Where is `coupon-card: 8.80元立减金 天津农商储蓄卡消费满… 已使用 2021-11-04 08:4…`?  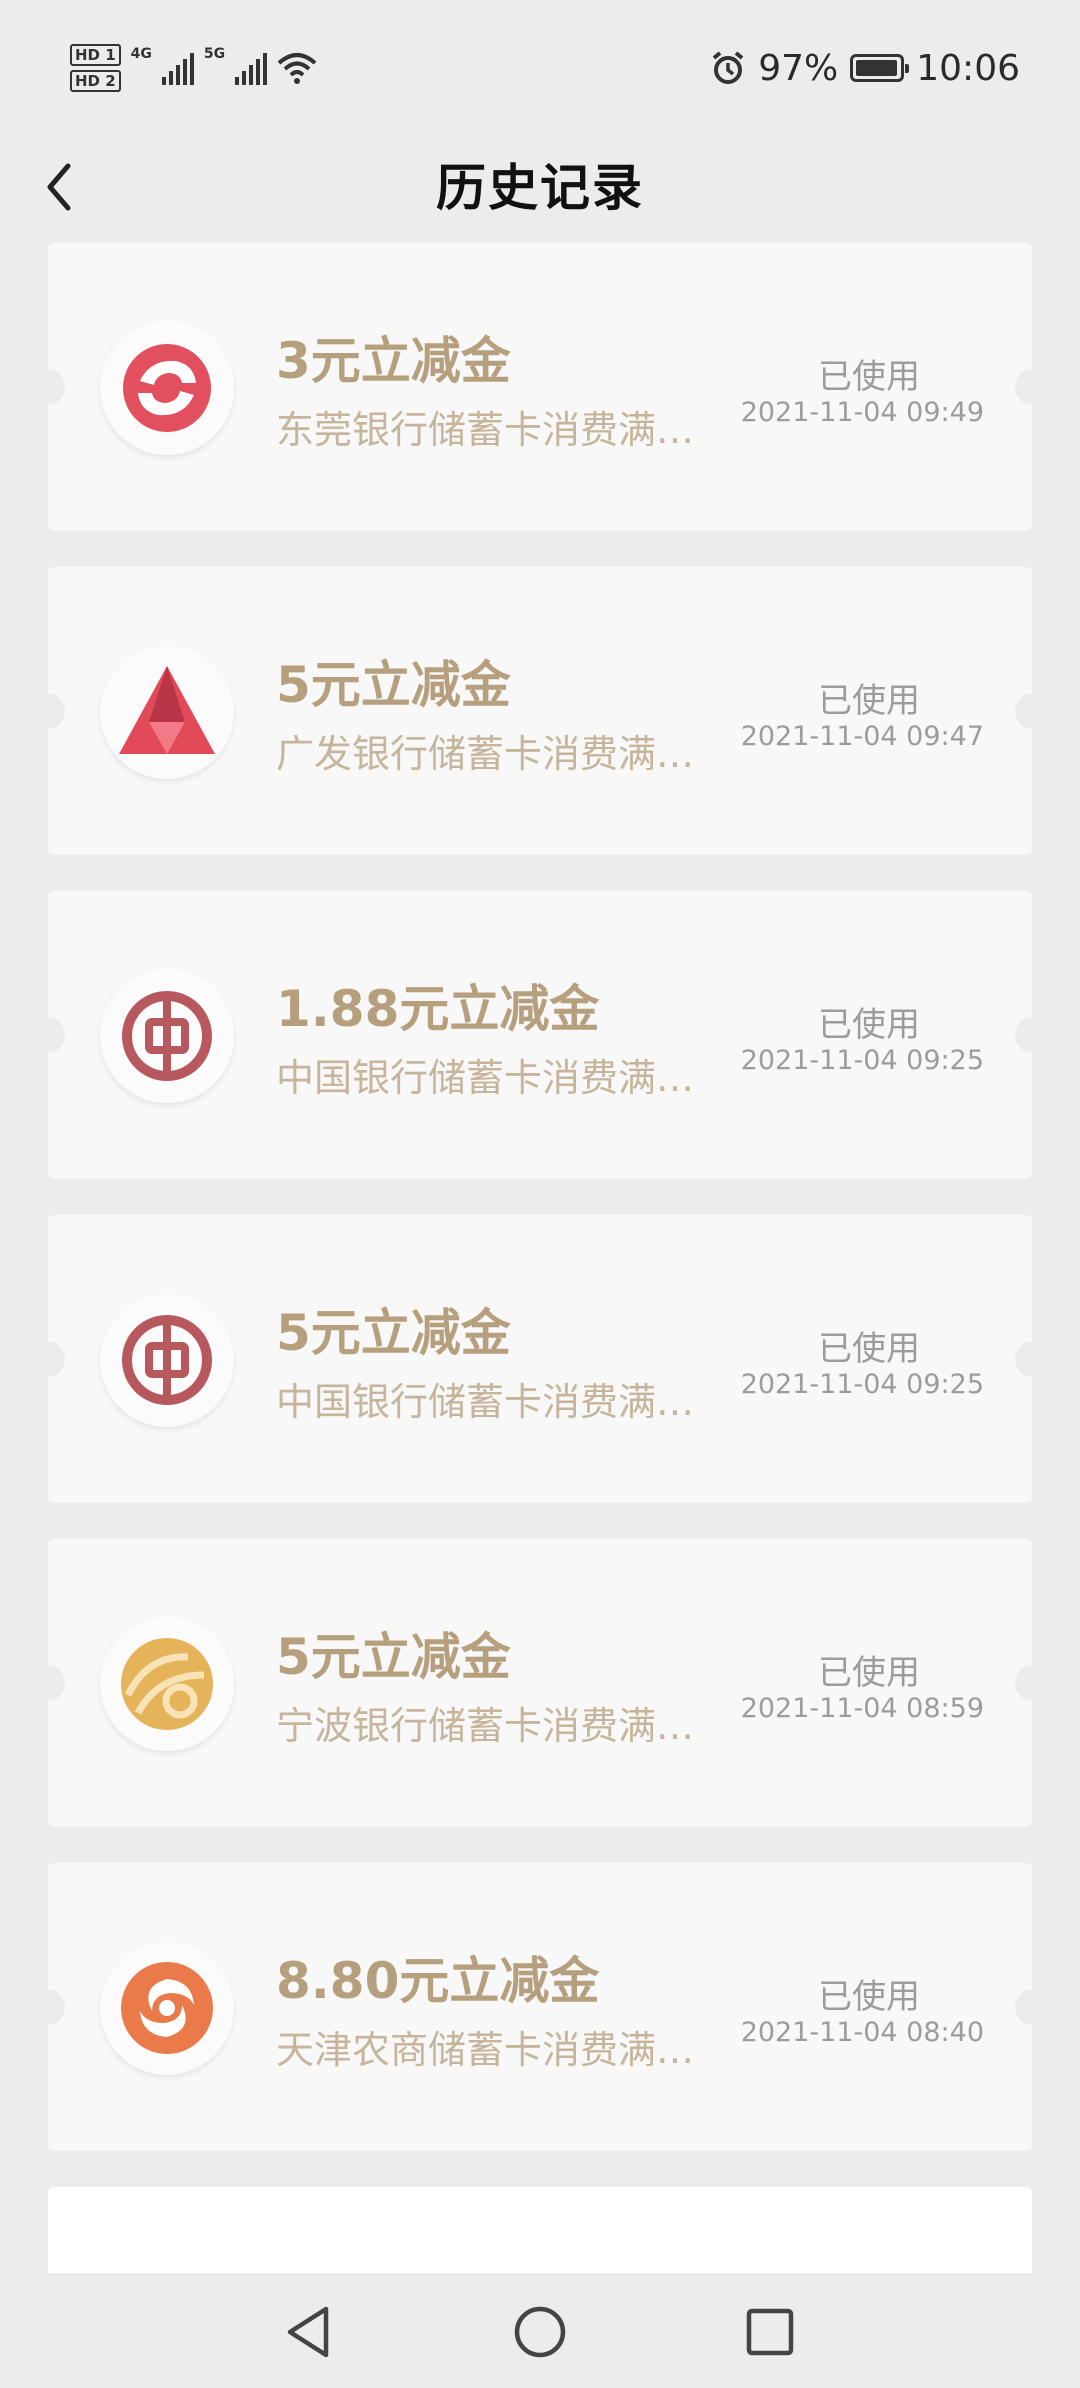
coupon-card: 8.80元立减金 天津农商储蓄卡消费满… 已使用 2021-11-04 08:4… is located at coordinates (540, 2007).